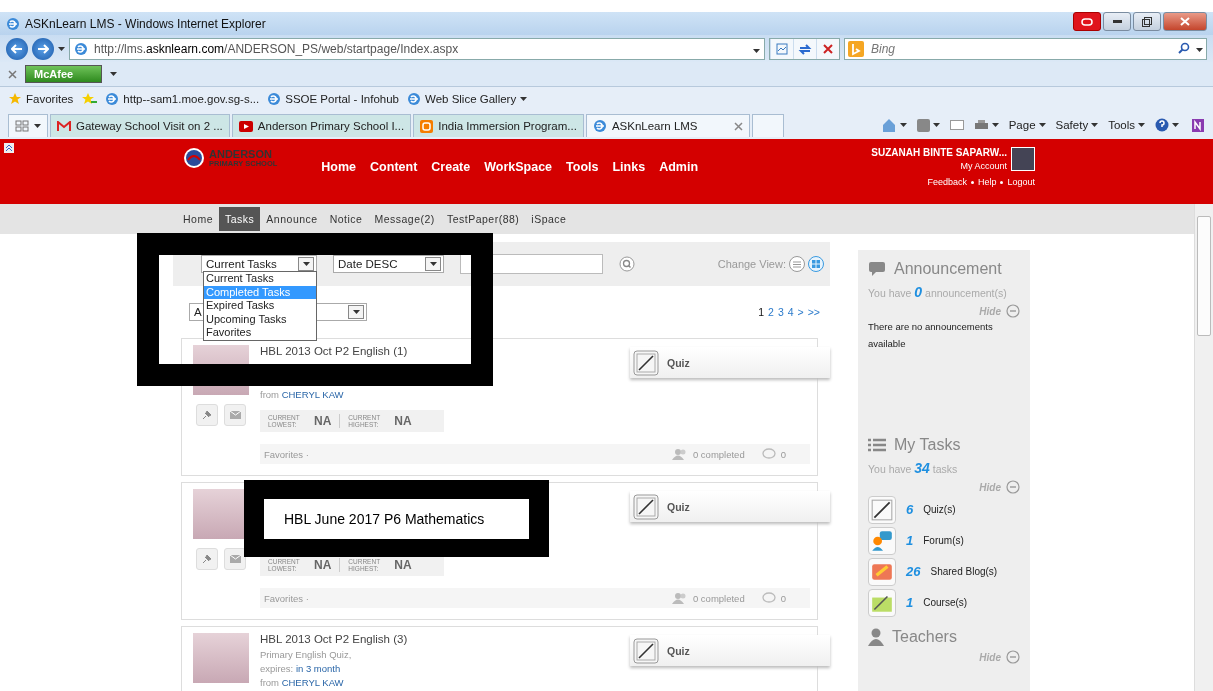 The image size is (1213, 691). What do you see at coordinates (306, 655) in the screenshot?
I see `task-description: Primary English Quiz,` at bounding box center [306, 655].